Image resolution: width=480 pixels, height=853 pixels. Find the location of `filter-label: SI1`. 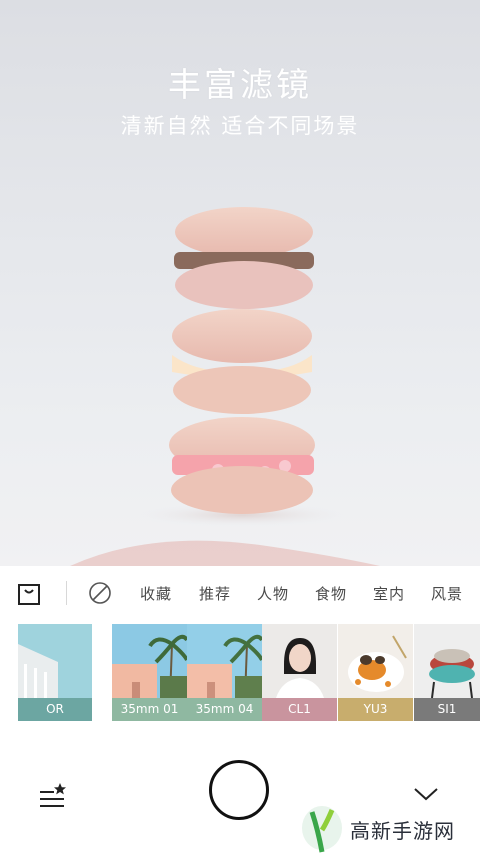

filter-label: SI1 is located at coordinates (447, 709).